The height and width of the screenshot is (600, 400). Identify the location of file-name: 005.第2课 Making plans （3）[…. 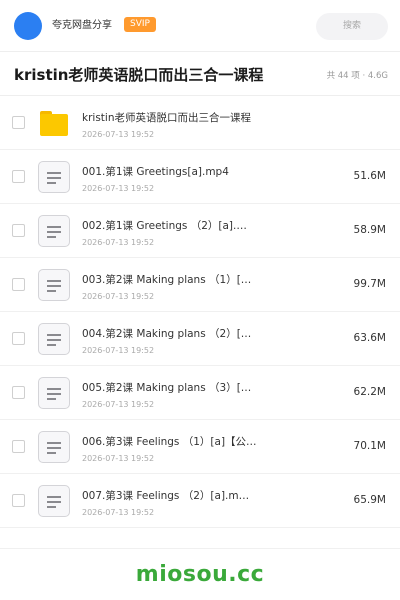
(167, 388).